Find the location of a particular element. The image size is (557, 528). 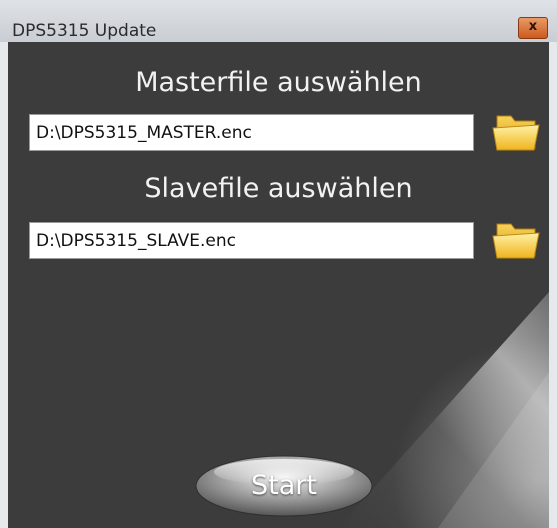

masterfile-browse-button is located at coordinates (517, 131).